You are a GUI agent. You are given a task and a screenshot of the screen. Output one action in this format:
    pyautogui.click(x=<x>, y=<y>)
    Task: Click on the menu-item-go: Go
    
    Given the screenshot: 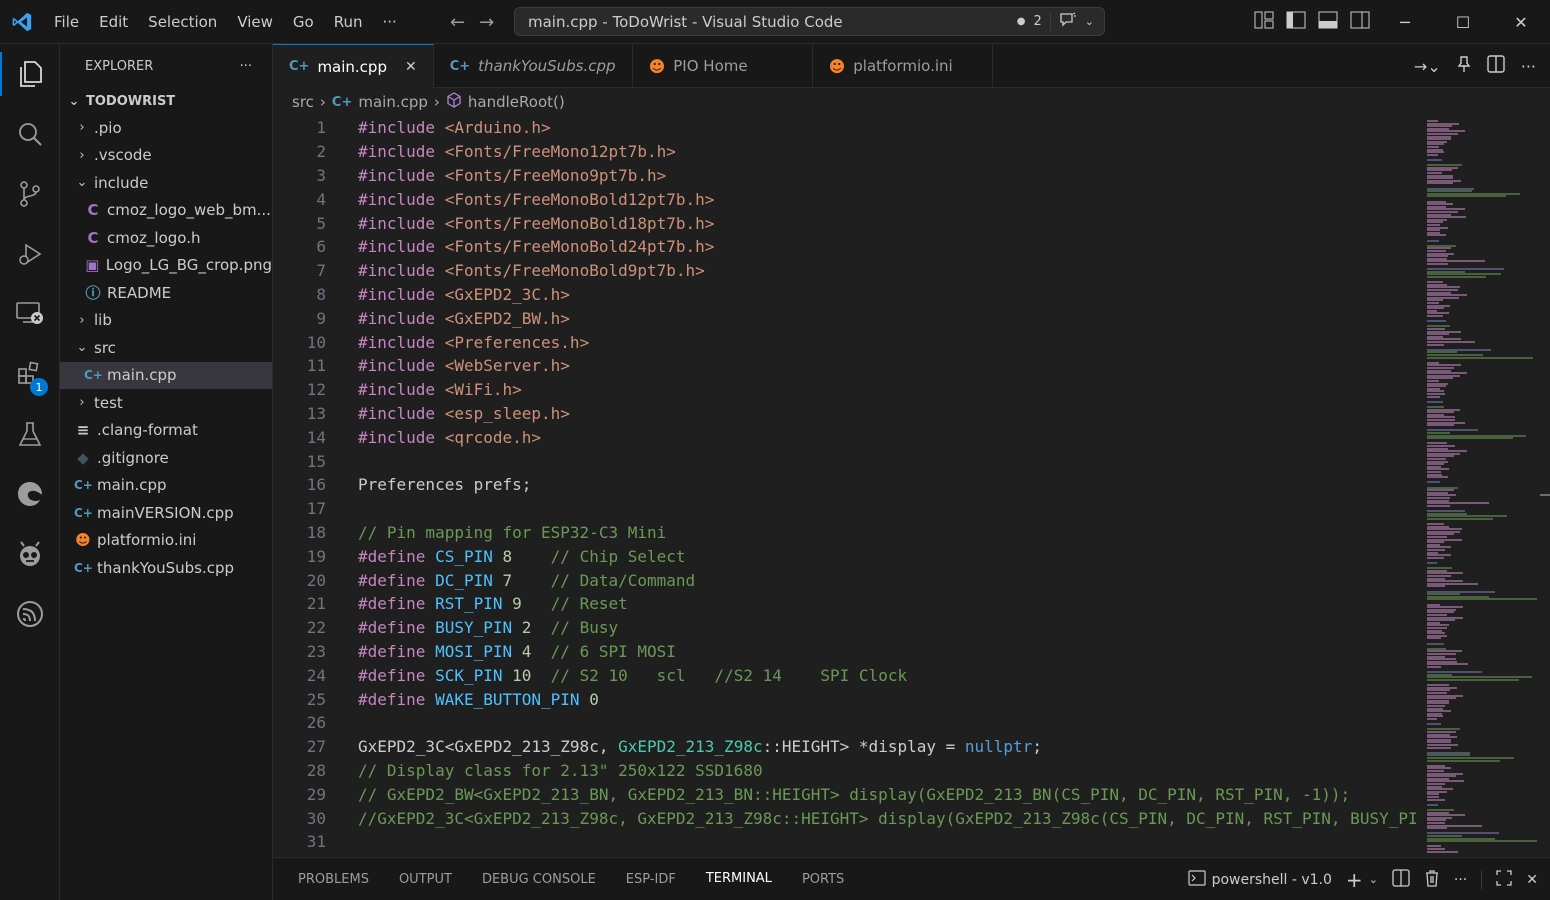 What is the action you would take?
    pyautogui.click(x=303, y=22)
    